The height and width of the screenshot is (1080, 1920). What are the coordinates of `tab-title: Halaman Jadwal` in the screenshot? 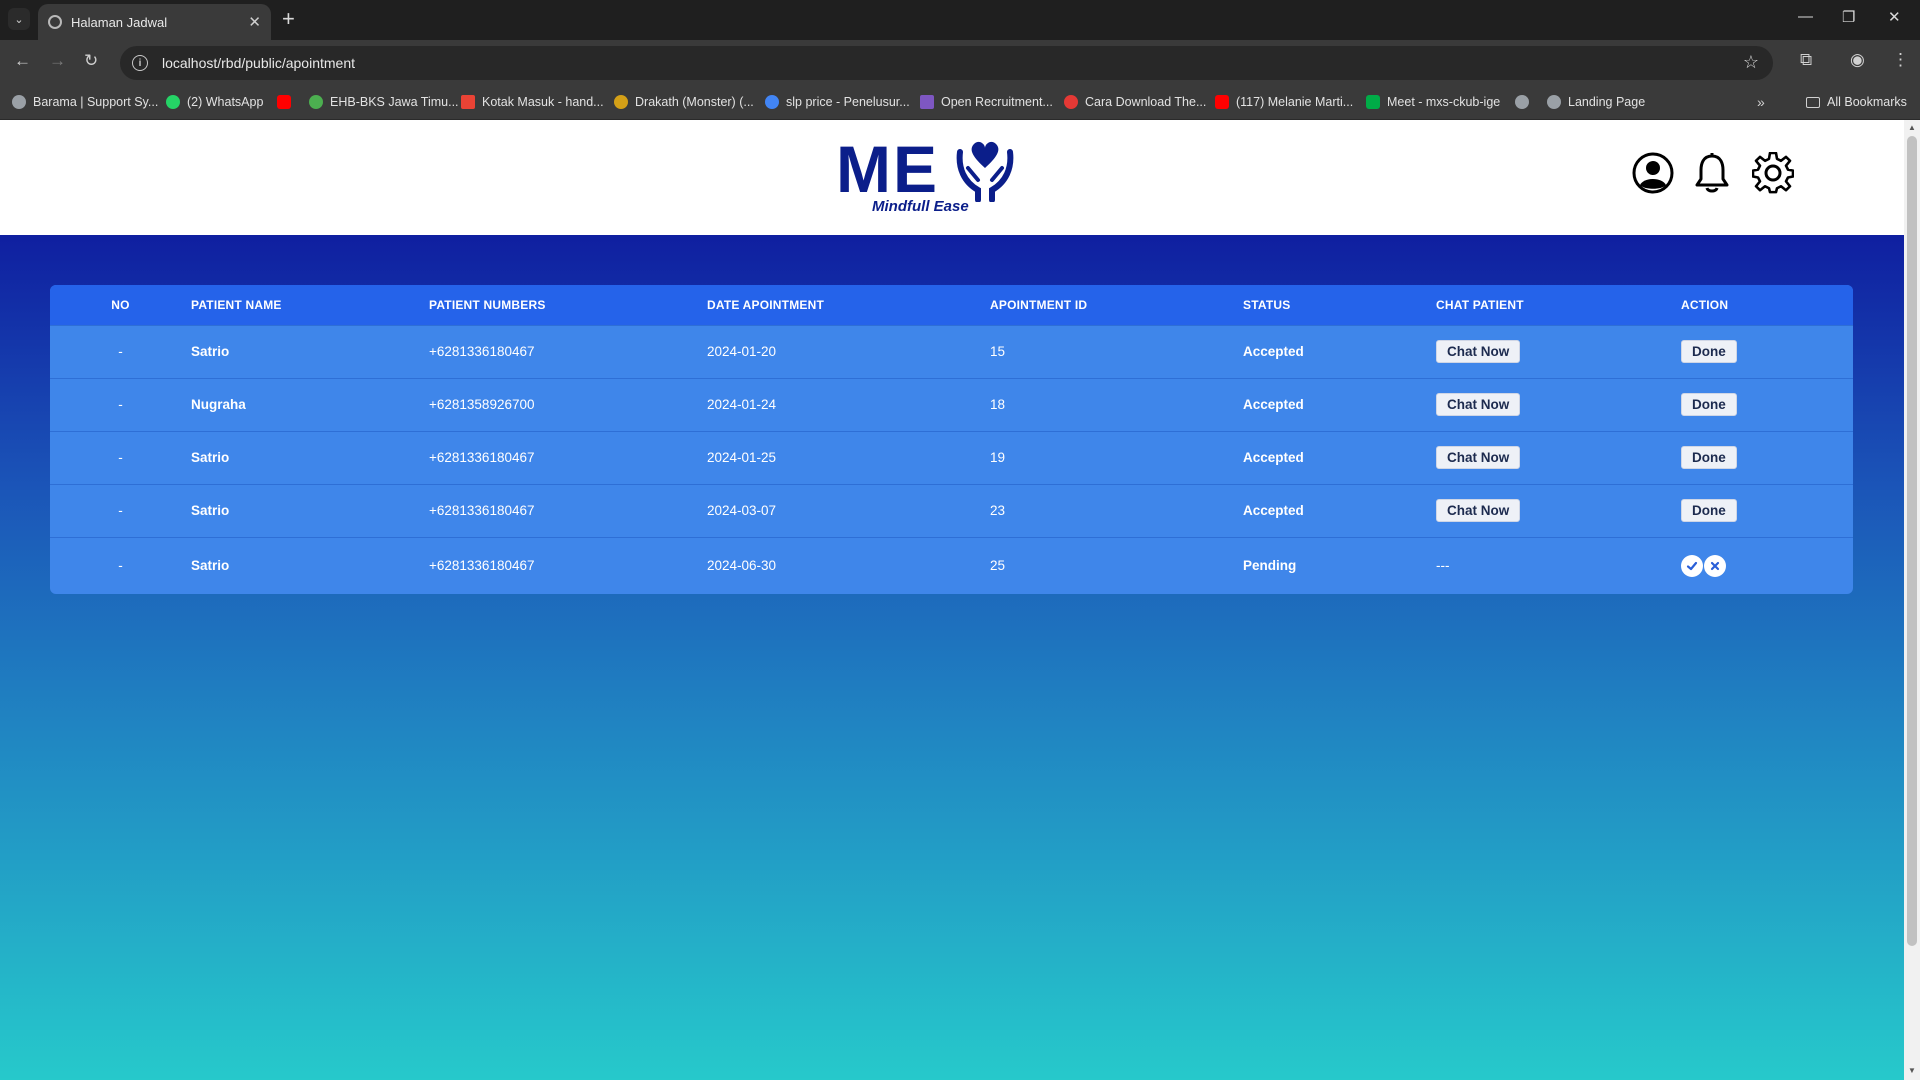 It's located at (119, 22).